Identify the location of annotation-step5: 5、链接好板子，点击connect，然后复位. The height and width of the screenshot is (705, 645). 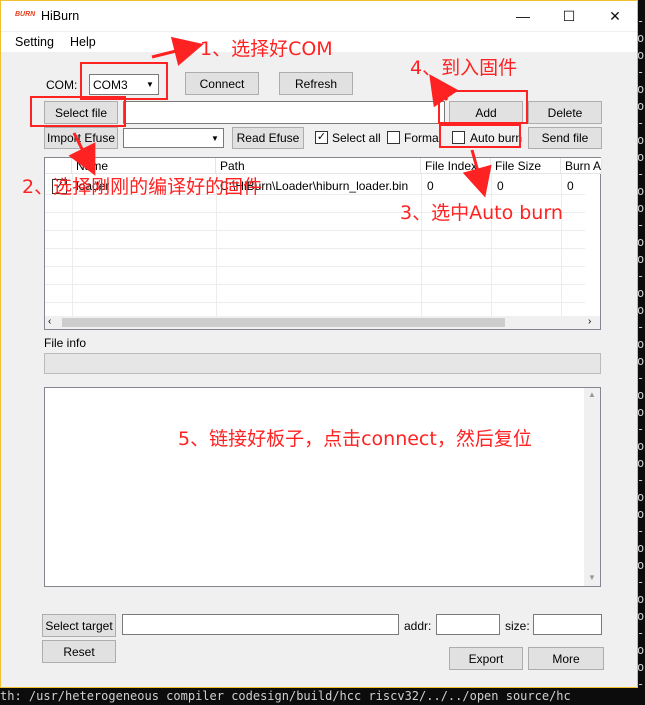
(355, 439).